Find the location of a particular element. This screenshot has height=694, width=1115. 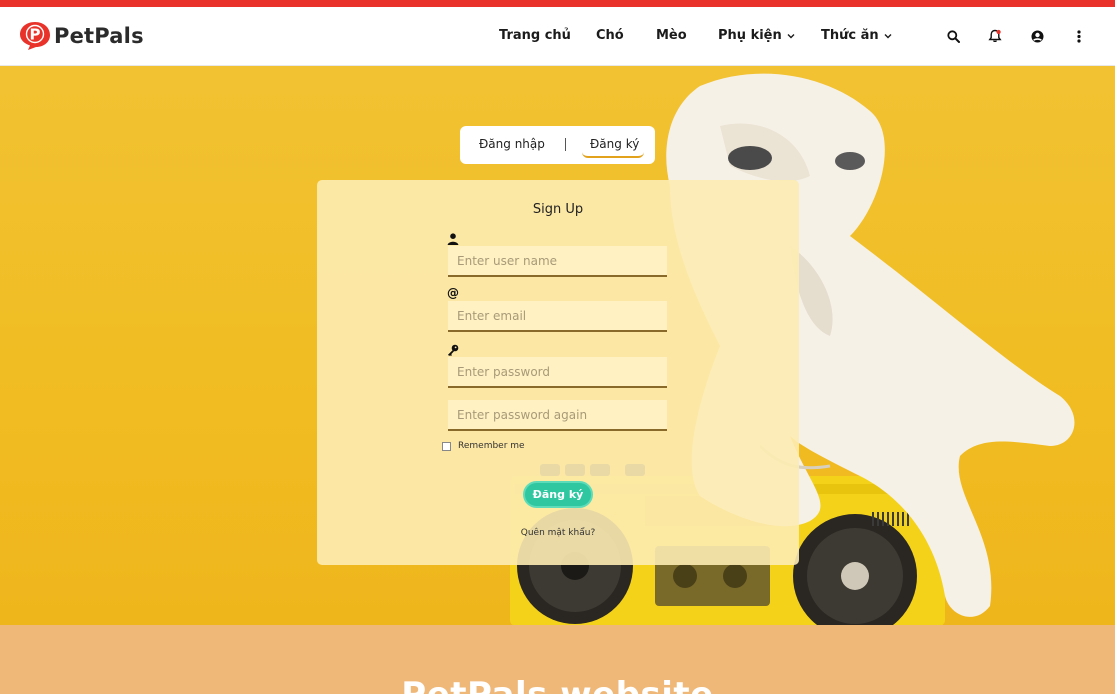

signup-submit-button: Đăng ký is located at coordinates (558, 494).